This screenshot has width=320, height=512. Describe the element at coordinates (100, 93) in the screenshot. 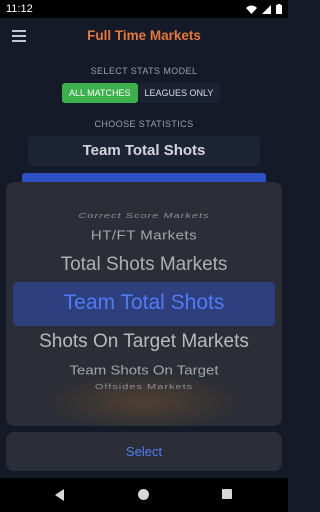

I see `all-matches-button: ALL MATCHES` at that location.